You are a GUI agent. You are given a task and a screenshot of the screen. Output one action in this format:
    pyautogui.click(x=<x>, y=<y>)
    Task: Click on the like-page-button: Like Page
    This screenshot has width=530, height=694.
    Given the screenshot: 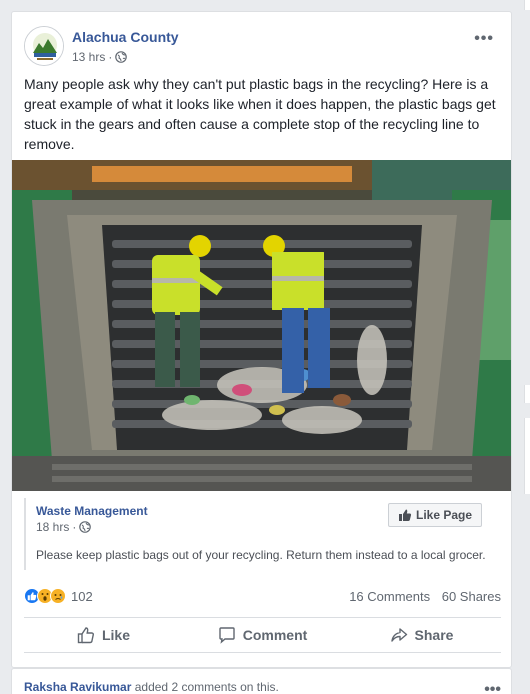 What is the action you would take?
    pyautogui.click(x=435, y=515)
    